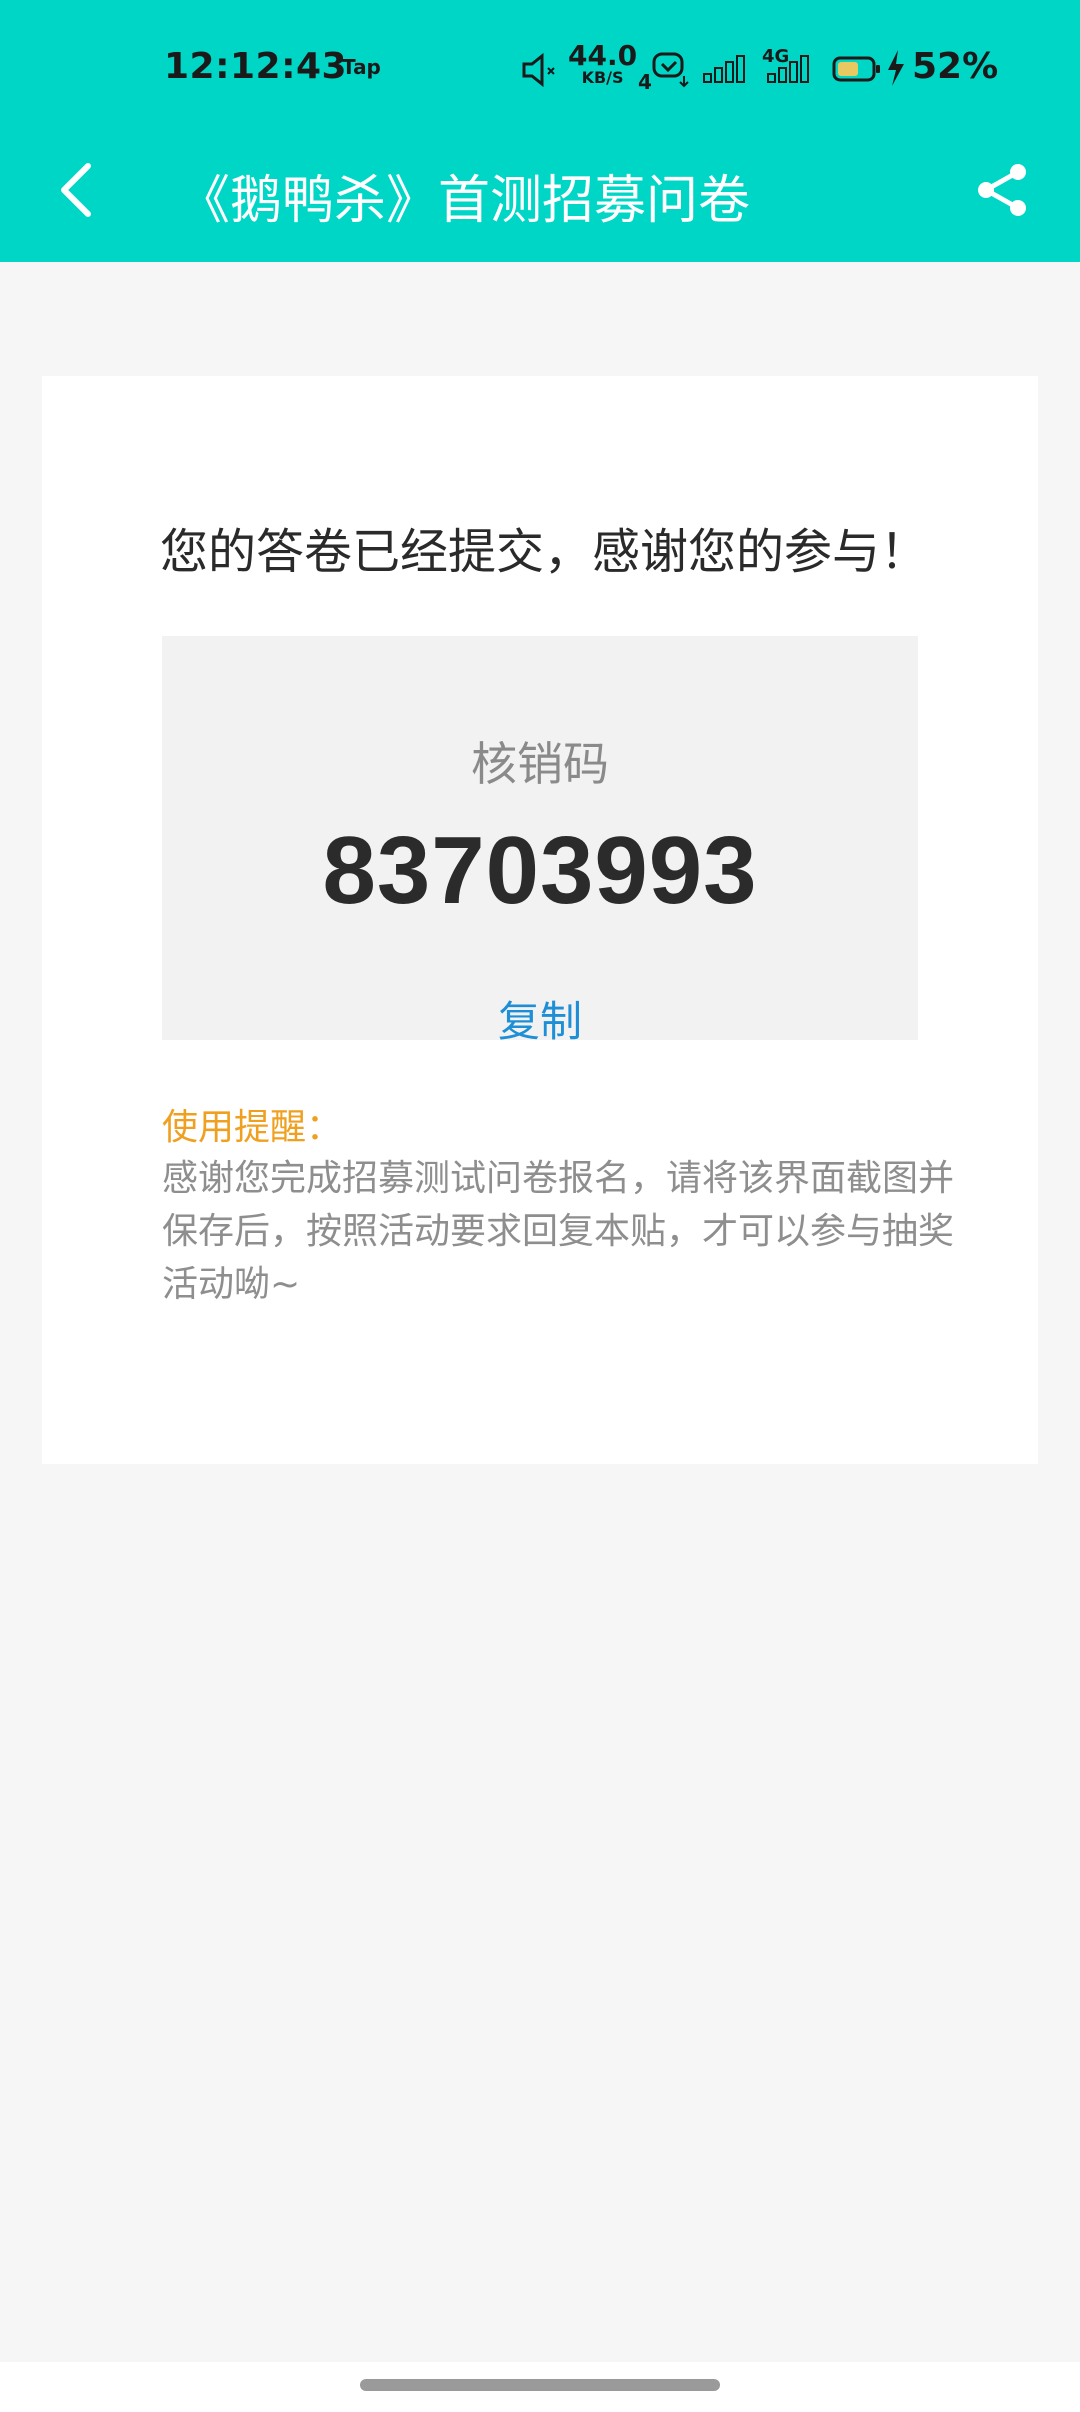  Describe the element at coordinates (896, 68) in the screenshot. I see `charging-icon` at that location.